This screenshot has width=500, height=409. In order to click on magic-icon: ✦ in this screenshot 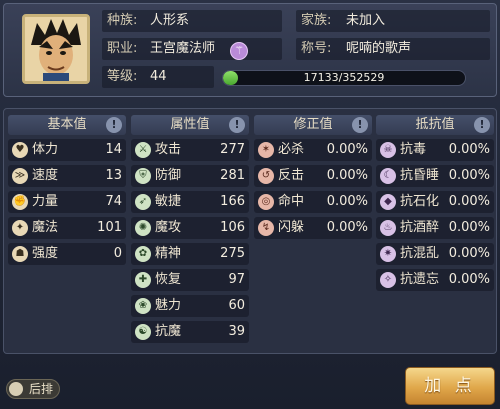, I will do `click(20, 228)`.